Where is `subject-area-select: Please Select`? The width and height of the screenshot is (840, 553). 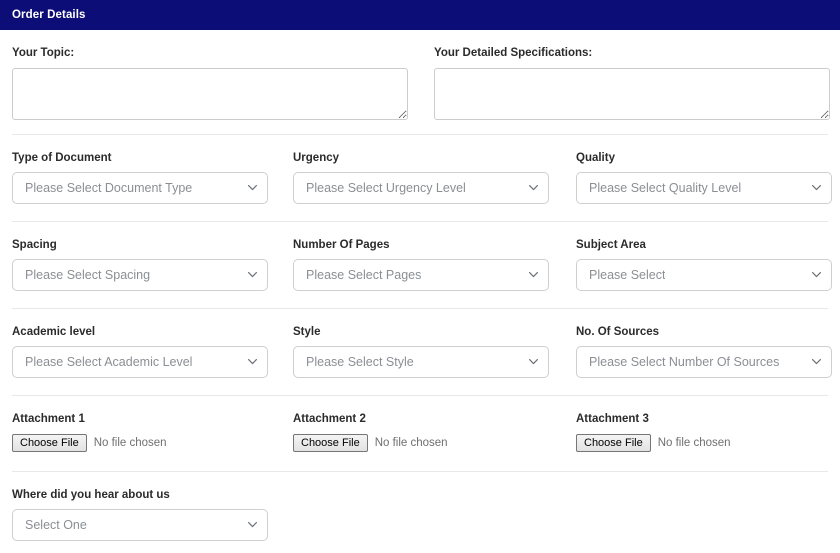 subject-area-select: Please Select is located at coordinates (704, 275).